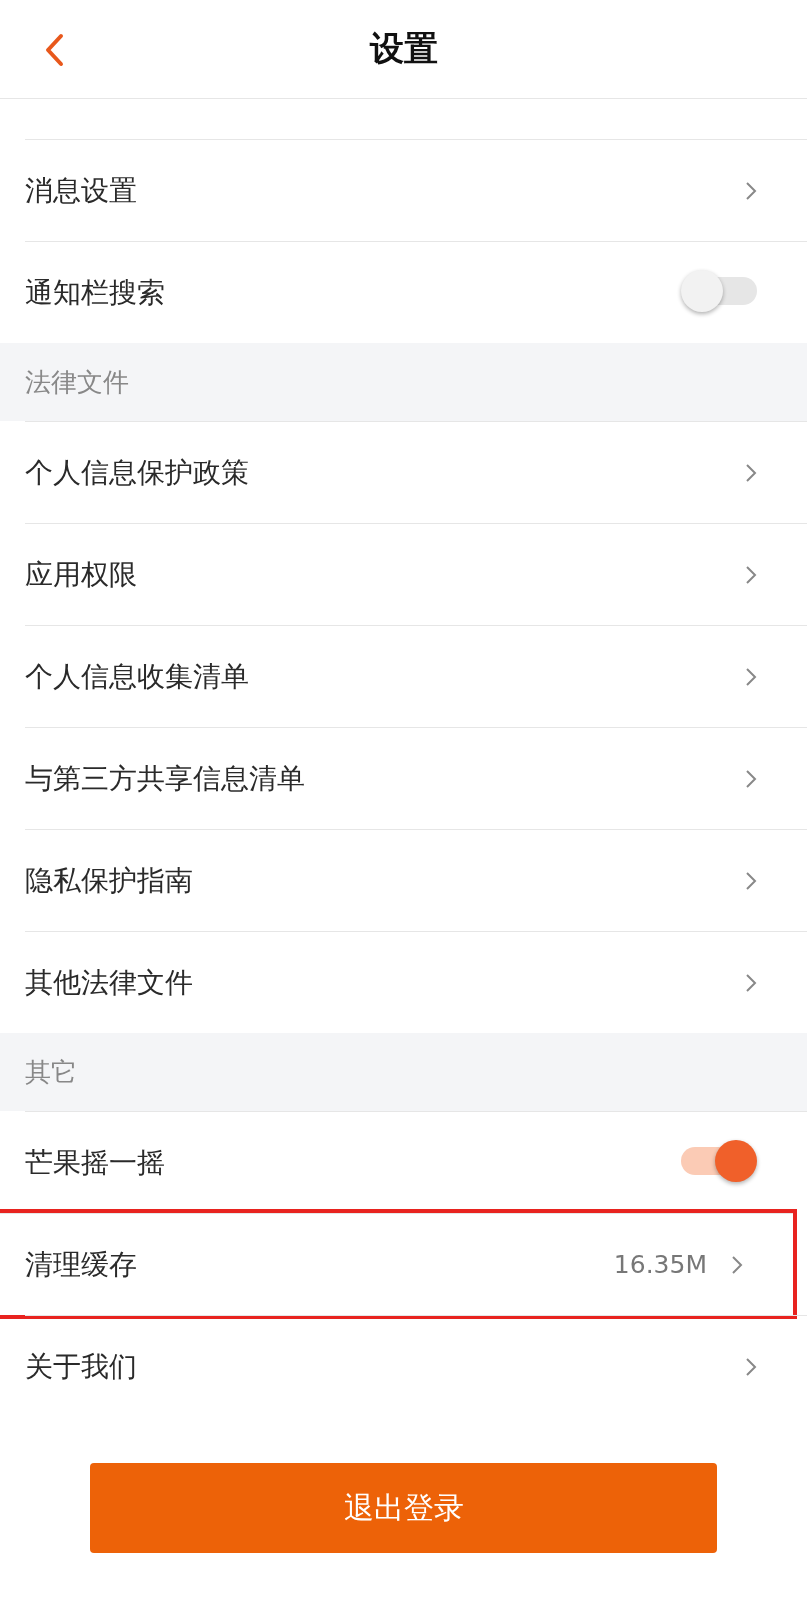 The image size is (807, 1600). I want to click on section-title: 法律文件, so click(77, 382).